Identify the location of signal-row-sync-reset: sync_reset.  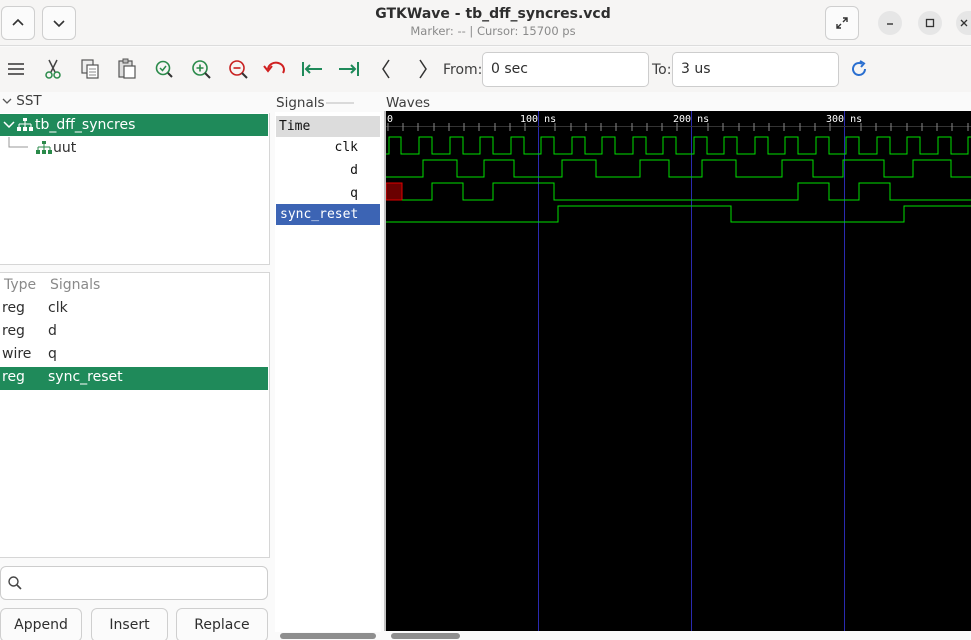
(328, 214).